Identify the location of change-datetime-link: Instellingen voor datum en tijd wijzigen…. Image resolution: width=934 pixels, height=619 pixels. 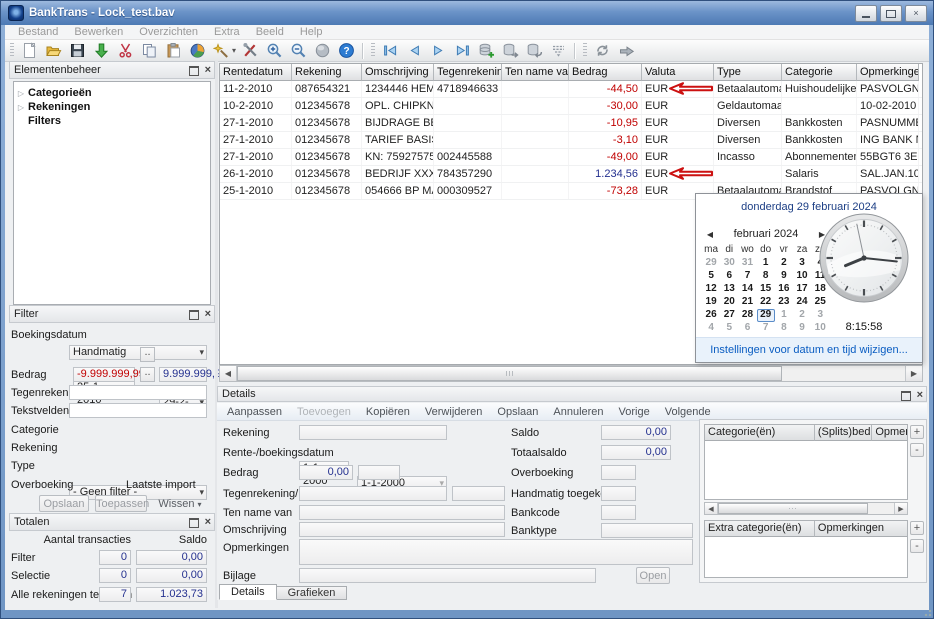
(809, 350).